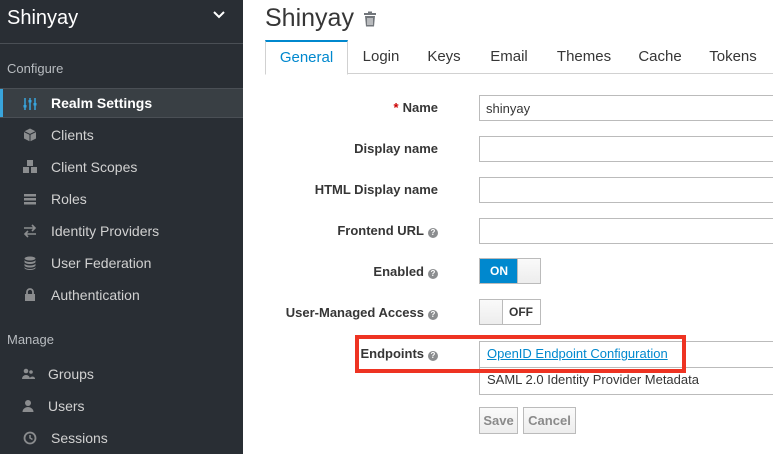 This screenshot has height=454, width=773. I want to click on html-display-name-label: HTML Display name, so click(376, 189).